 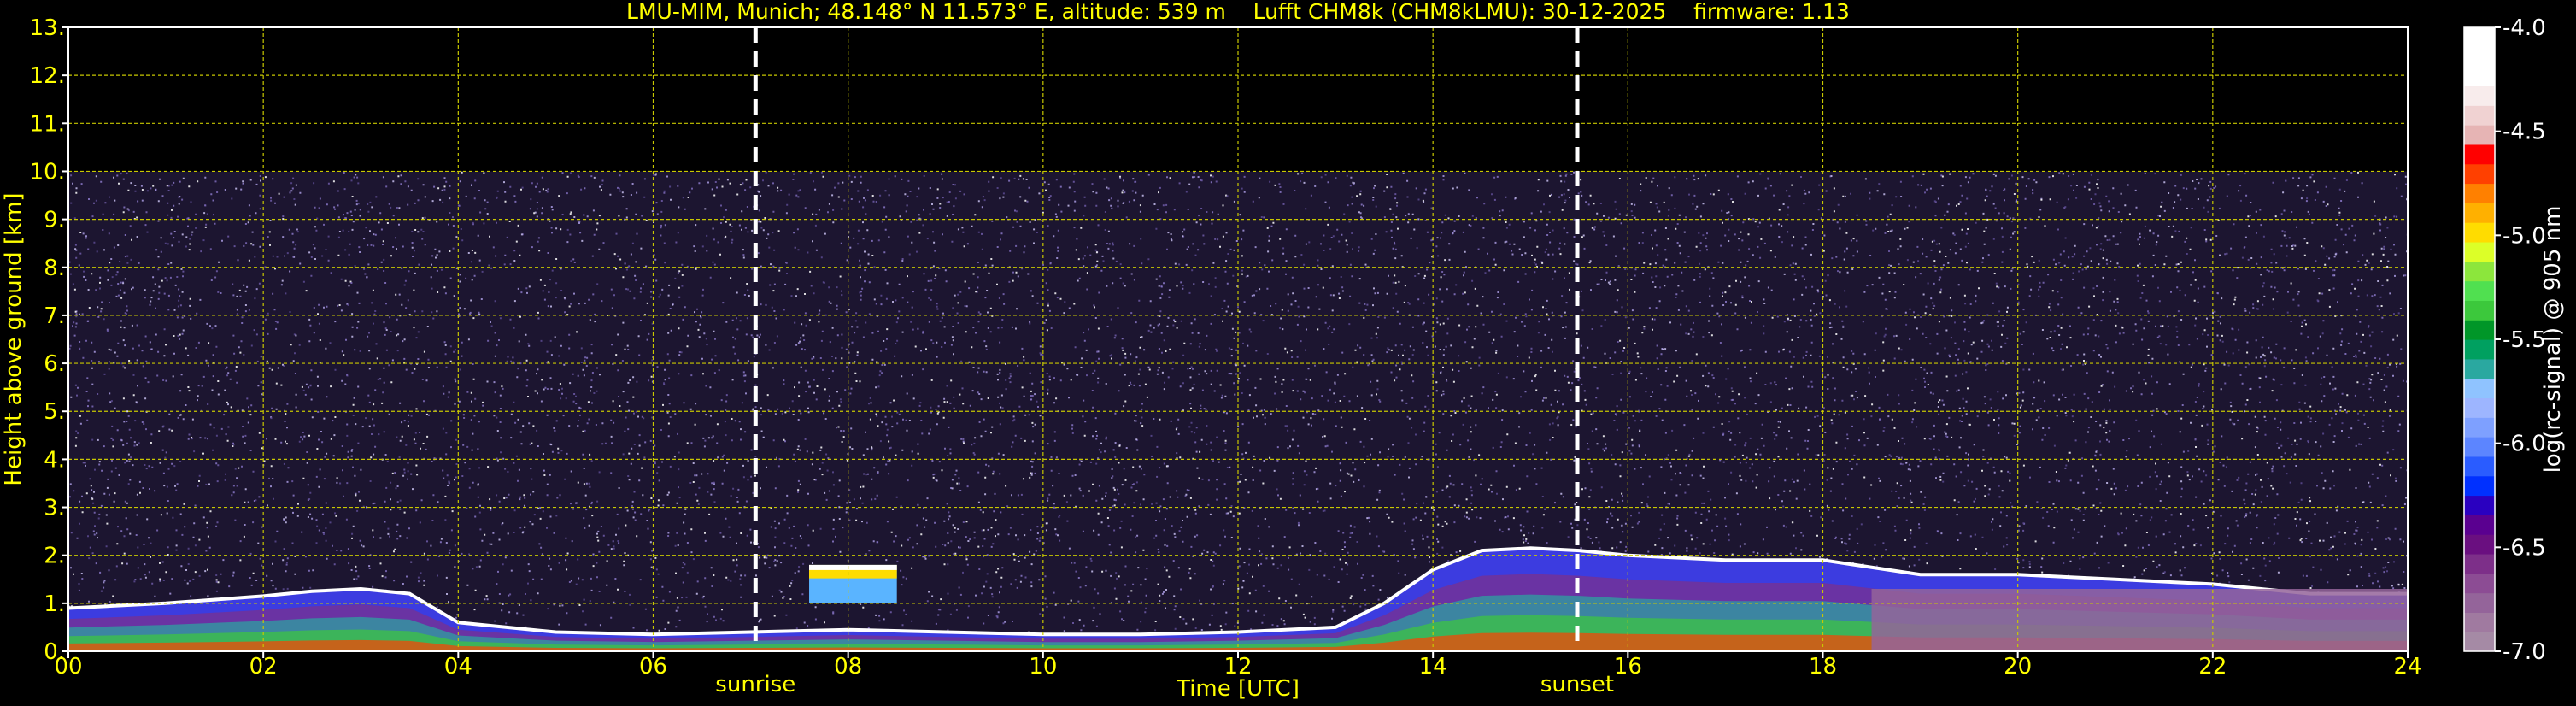 I want to click on y-tick-label: 13., so click(x=47, y=28).